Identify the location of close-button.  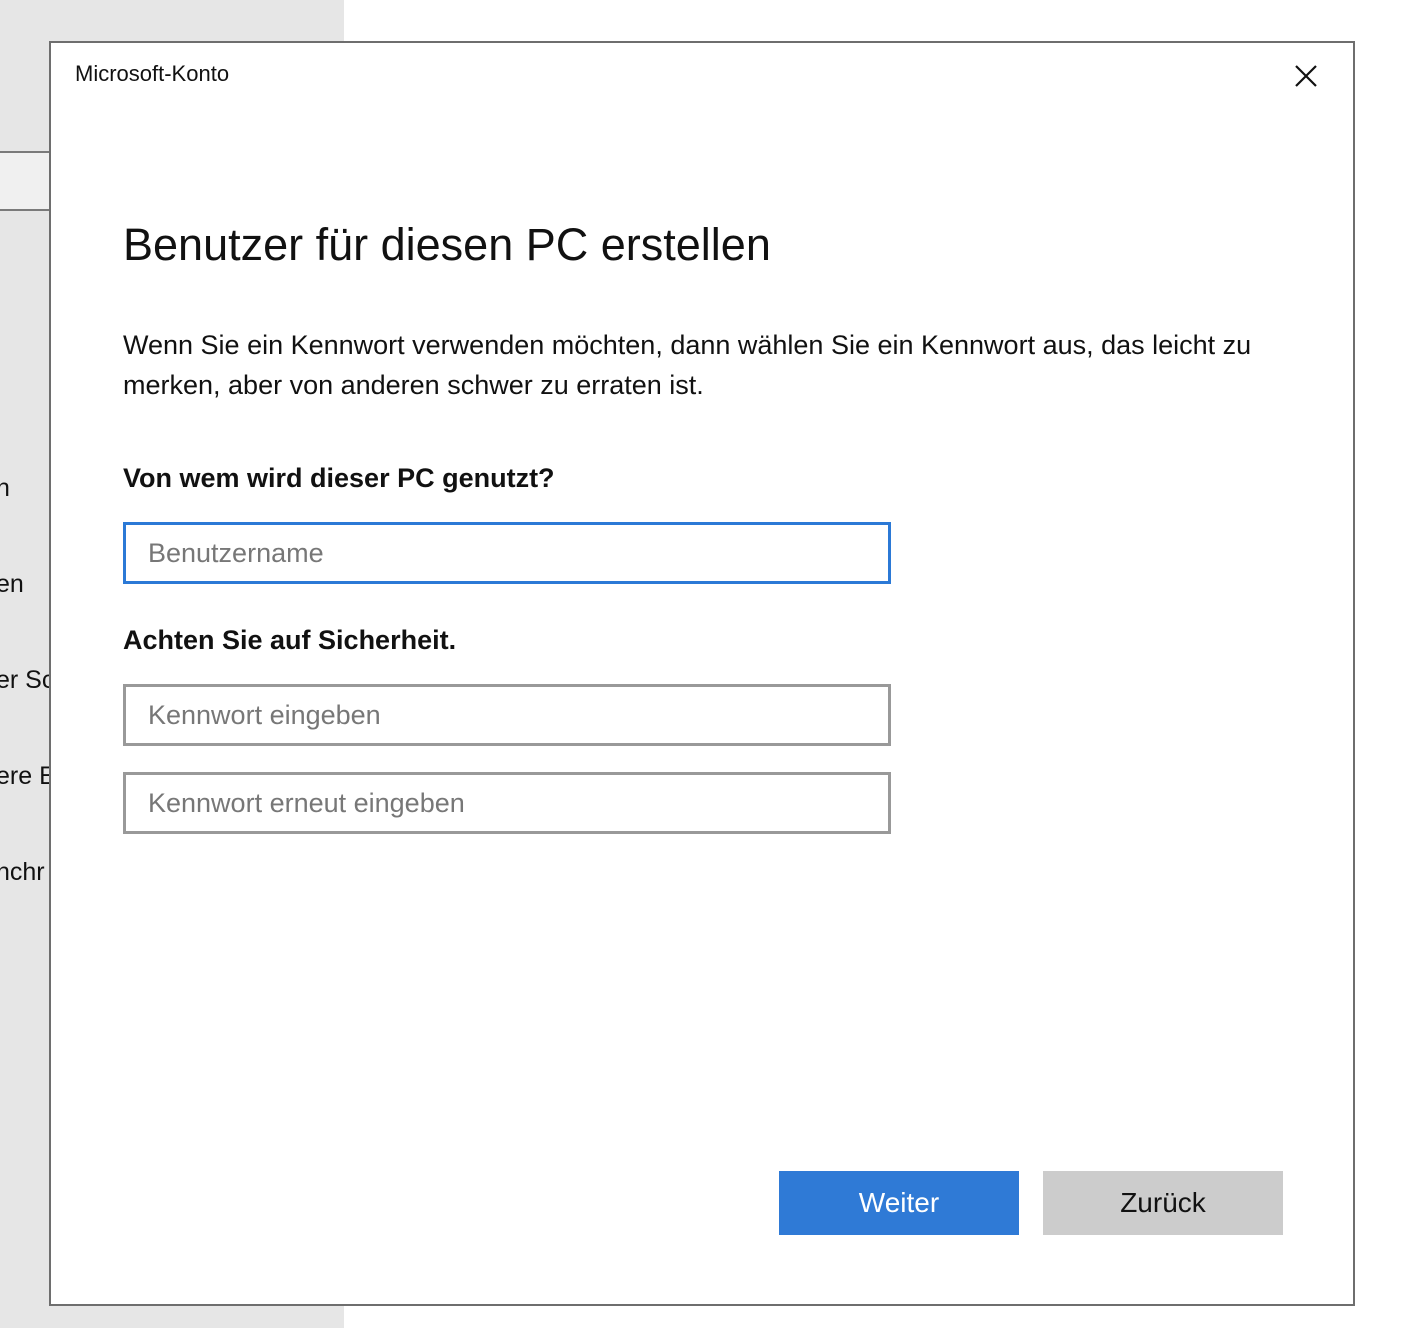
(1306, 76).